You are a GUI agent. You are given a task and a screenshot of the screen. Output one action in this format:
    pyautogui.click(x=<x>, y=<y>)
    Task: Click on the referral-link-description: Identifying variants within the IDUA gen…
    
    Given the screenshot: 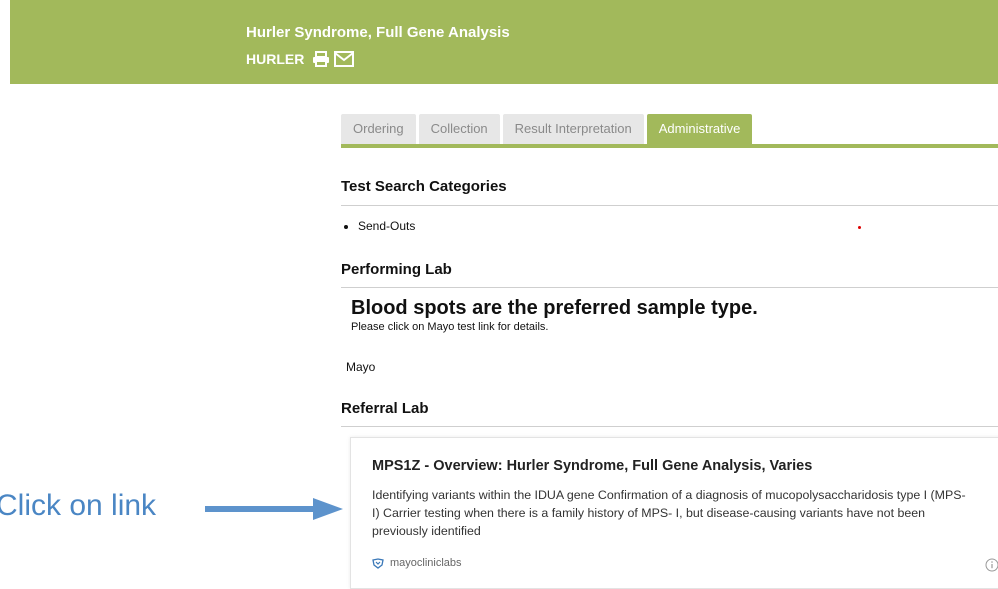 What is the action you would take?
    pyautogui.click(x=669, y=513)
    